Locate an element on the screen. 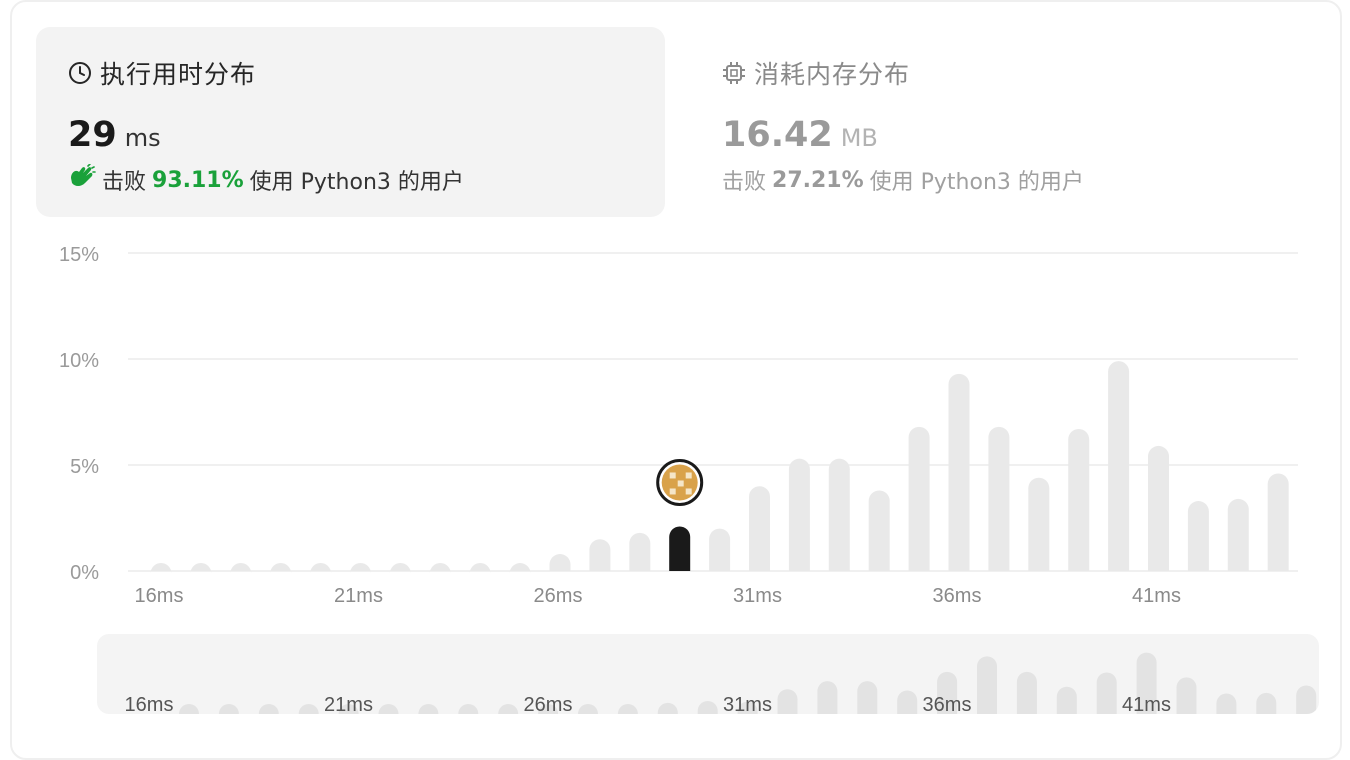  memory-beats-suffix: 使用 Python3 的用户 is located at coordinates (976, 182).